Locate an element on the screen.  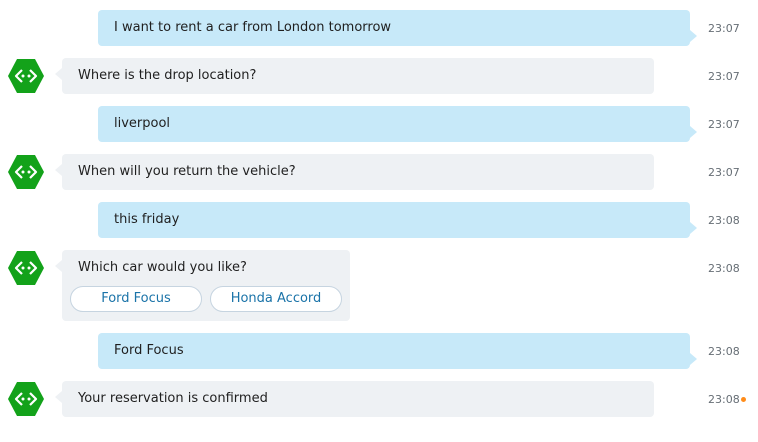
message-text: Your reservation is confirmed is located at coordinates (173, 398).